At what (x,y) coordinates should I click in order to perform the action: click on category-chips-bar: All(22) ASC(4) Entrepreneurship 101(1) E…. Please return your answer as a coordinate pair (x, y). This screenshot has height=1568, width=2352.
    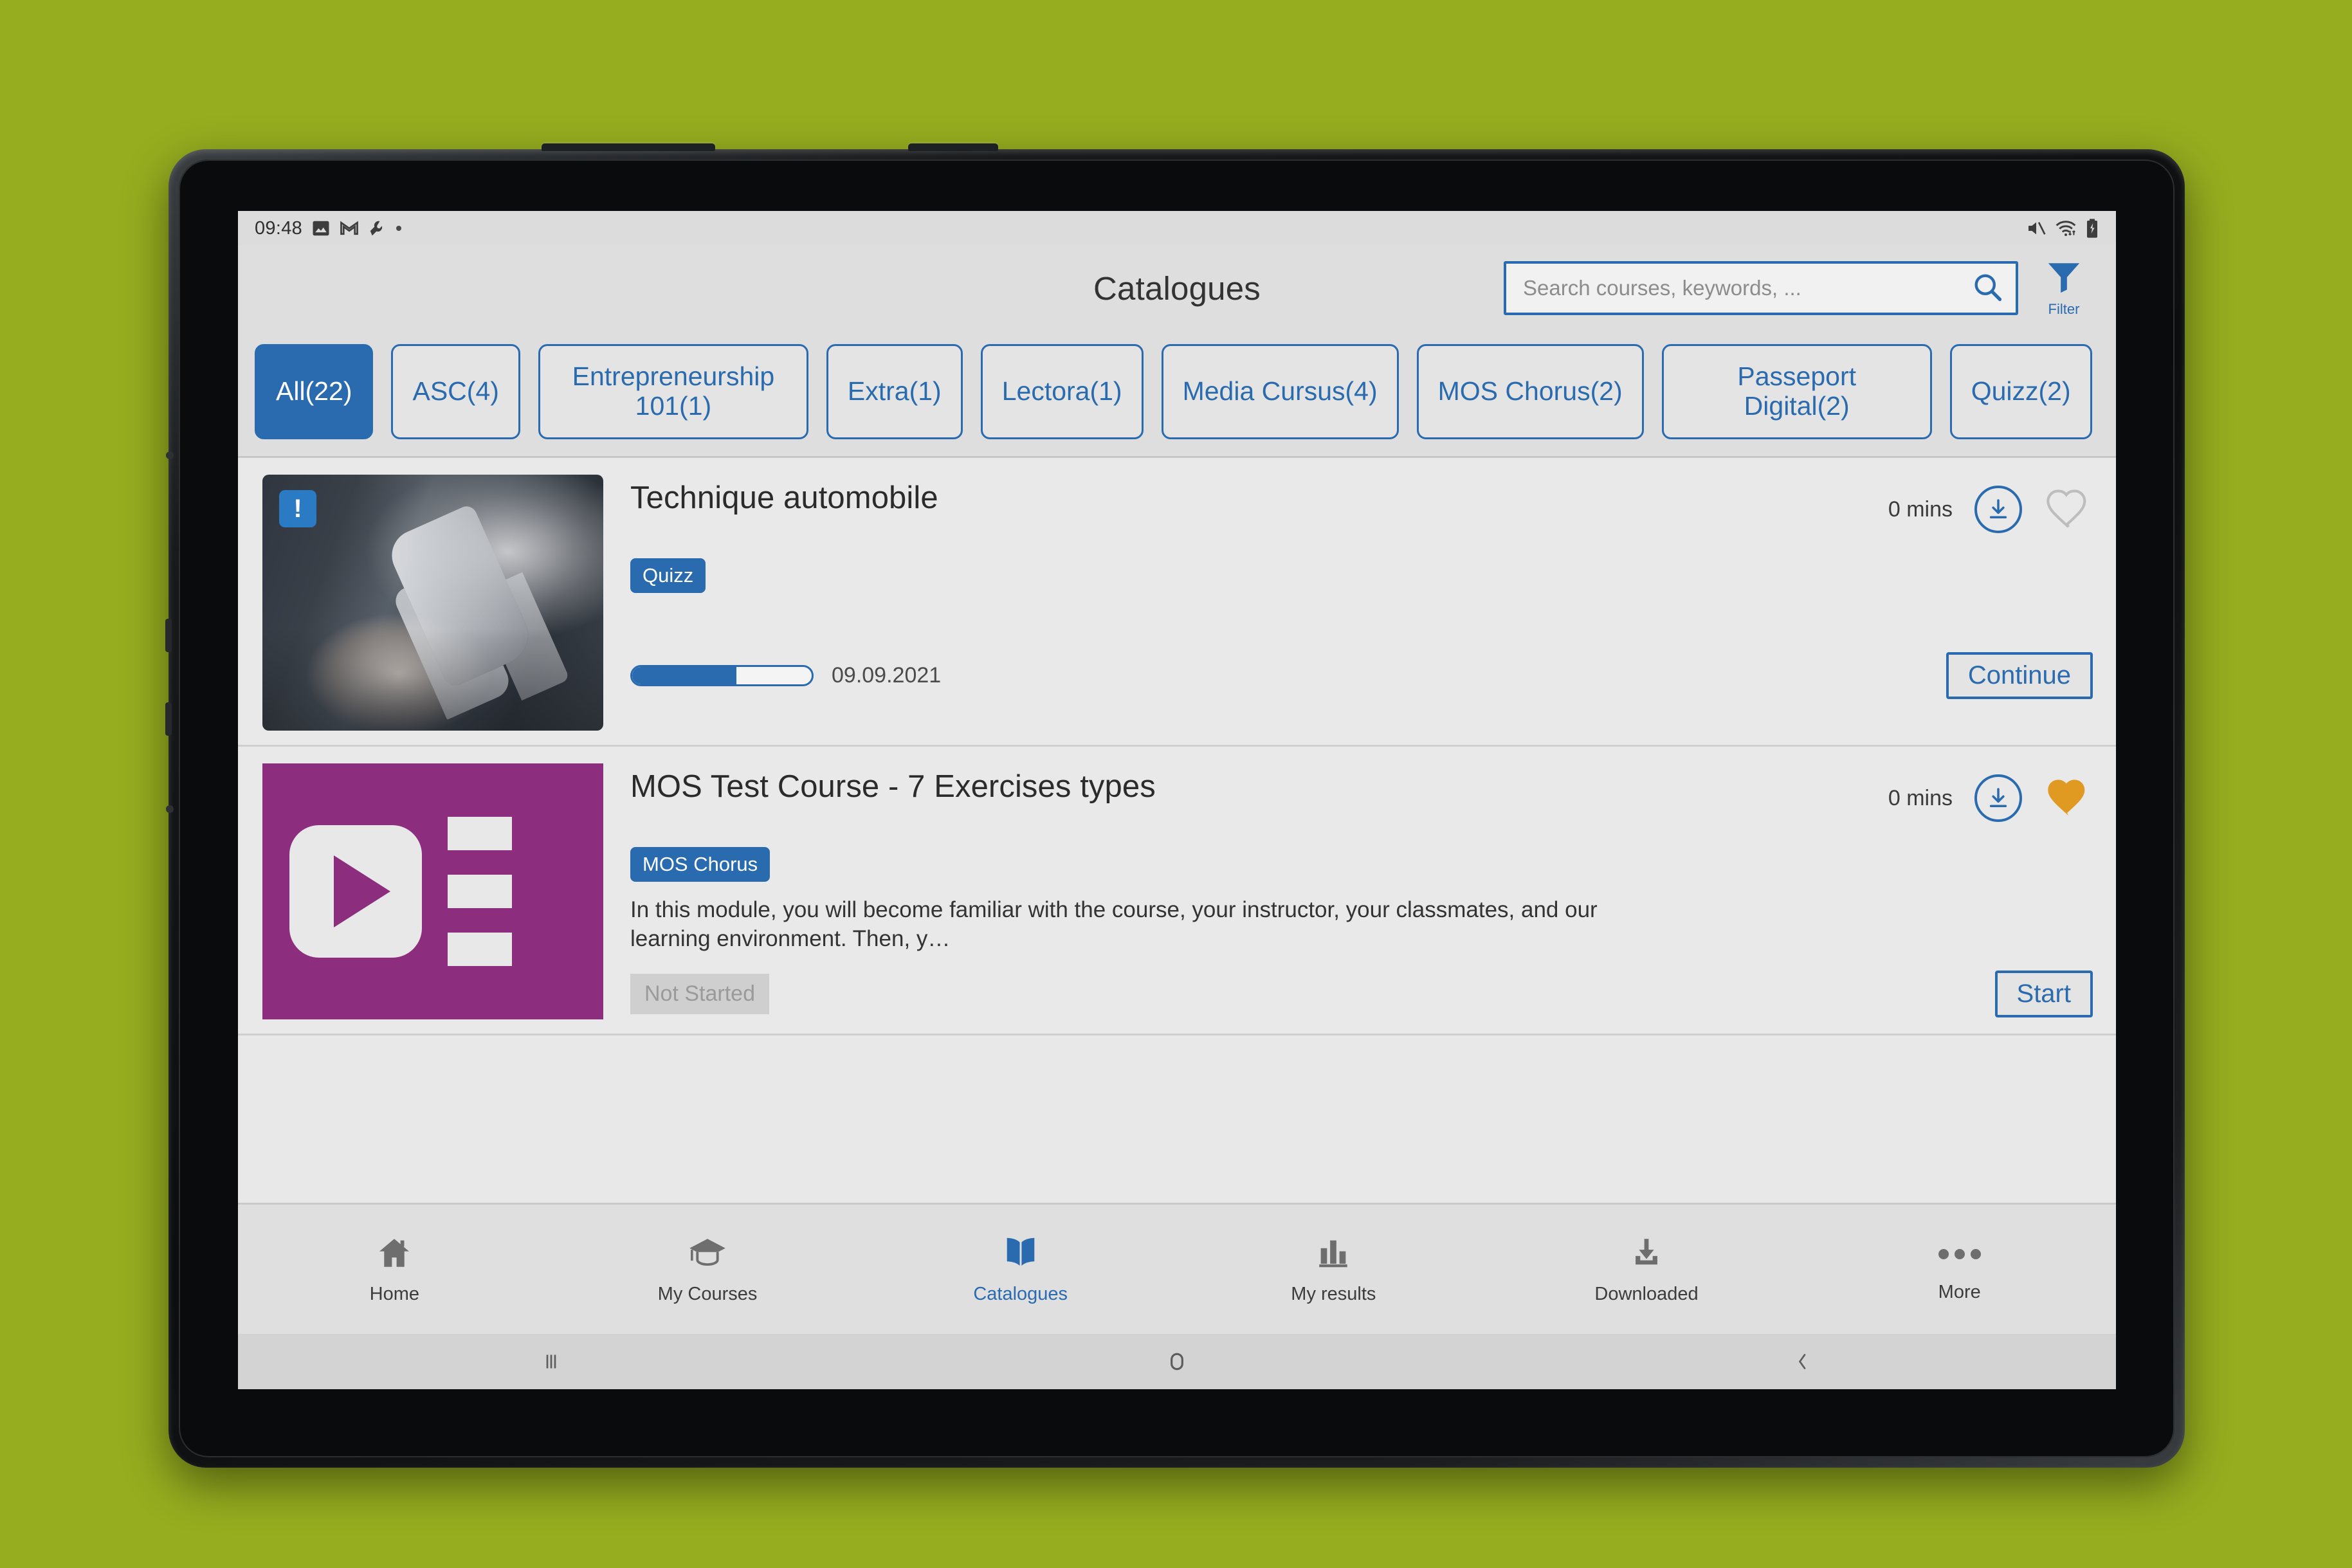
    Looking at the image, I should click on (1177, 394).